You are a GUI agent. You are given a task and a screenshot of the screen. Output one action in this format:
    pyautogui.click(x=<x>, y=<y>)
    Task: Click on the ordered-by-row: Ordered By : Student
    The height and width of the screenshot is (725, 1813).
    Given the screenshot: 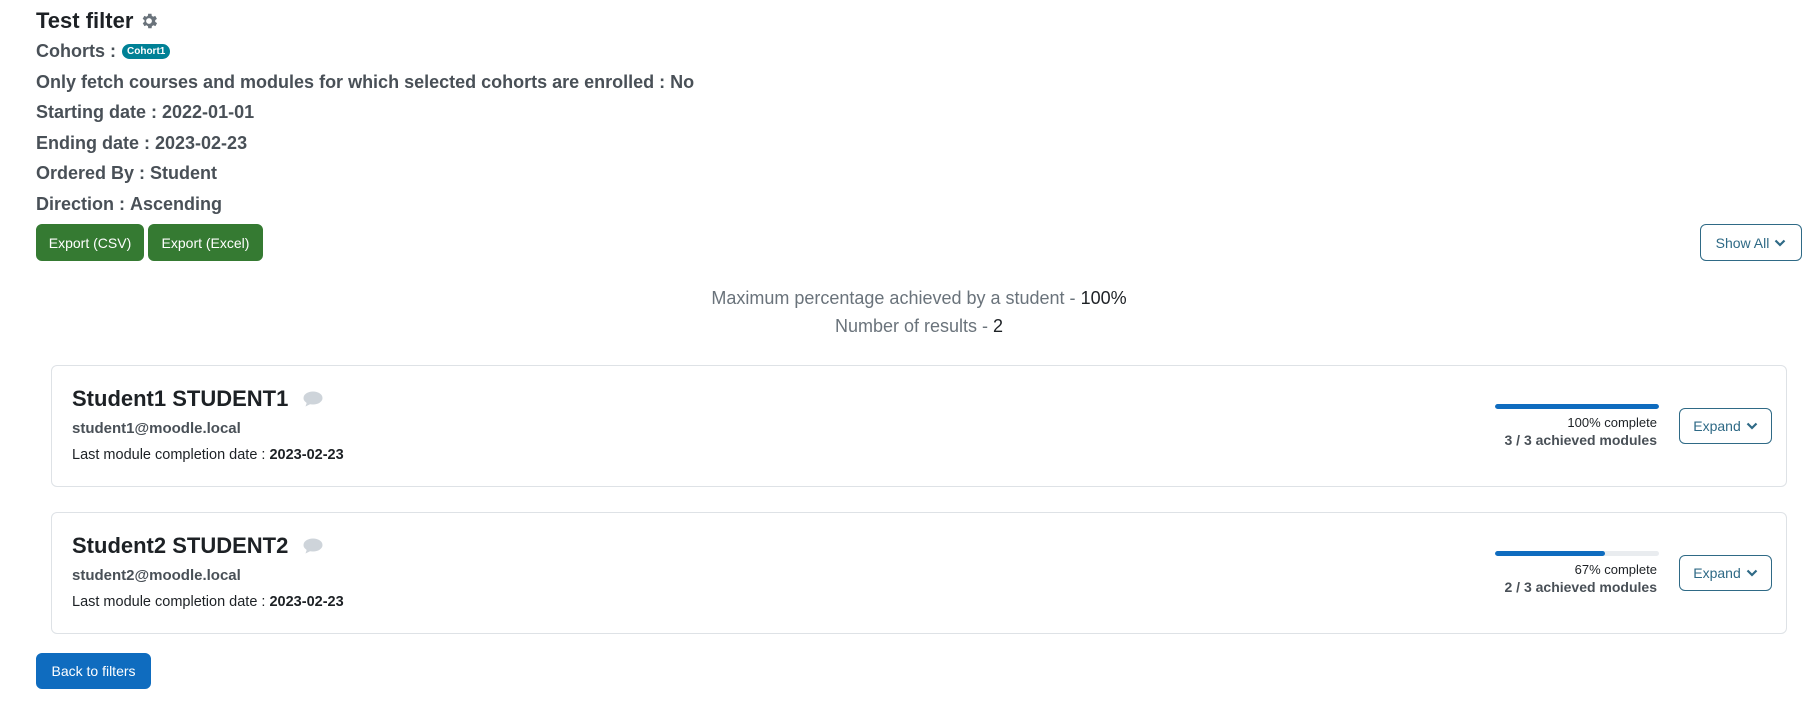 What is the action you would take?
    pyautogui.click(x=911, y=173)
    